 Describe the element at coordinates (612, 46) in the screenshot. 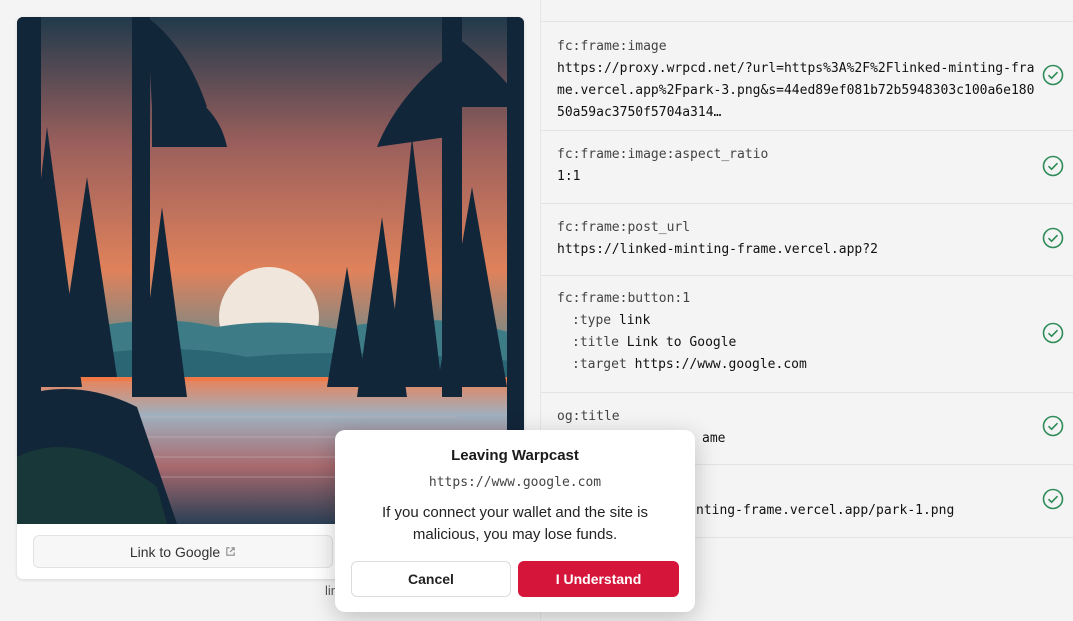

I see `meta-key: fc:frame:image` at that location.